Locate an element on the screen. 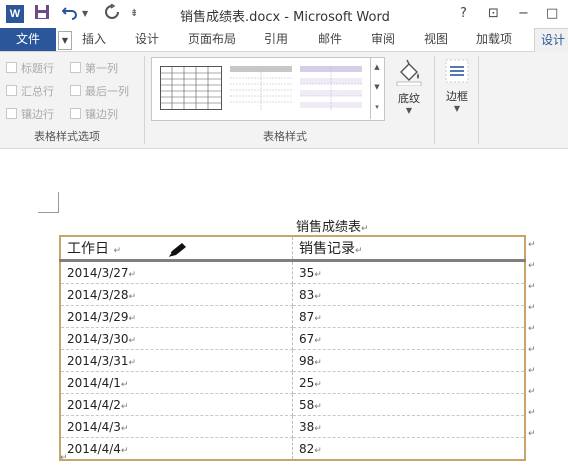 The height and width of the screenshot is (468, 568). redo-icon is located at coordinates (112, 14).